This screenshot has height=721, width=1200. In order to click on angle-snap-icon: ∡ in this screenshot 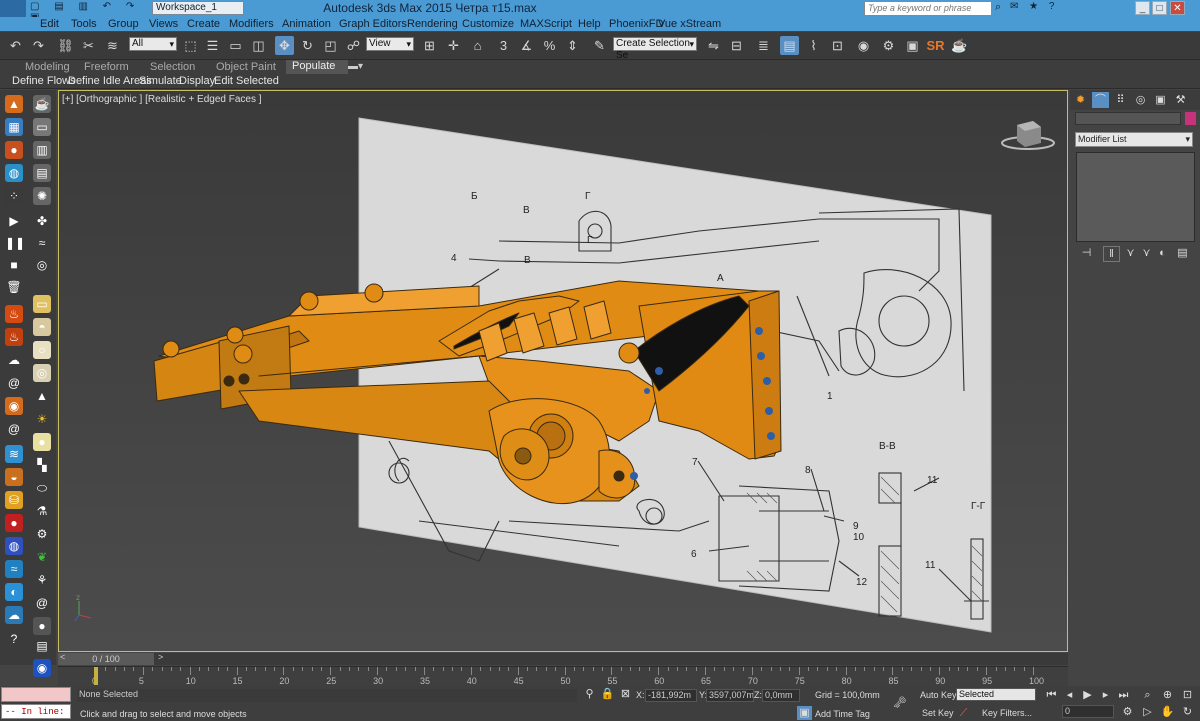, I will do `click(526, 45)`.